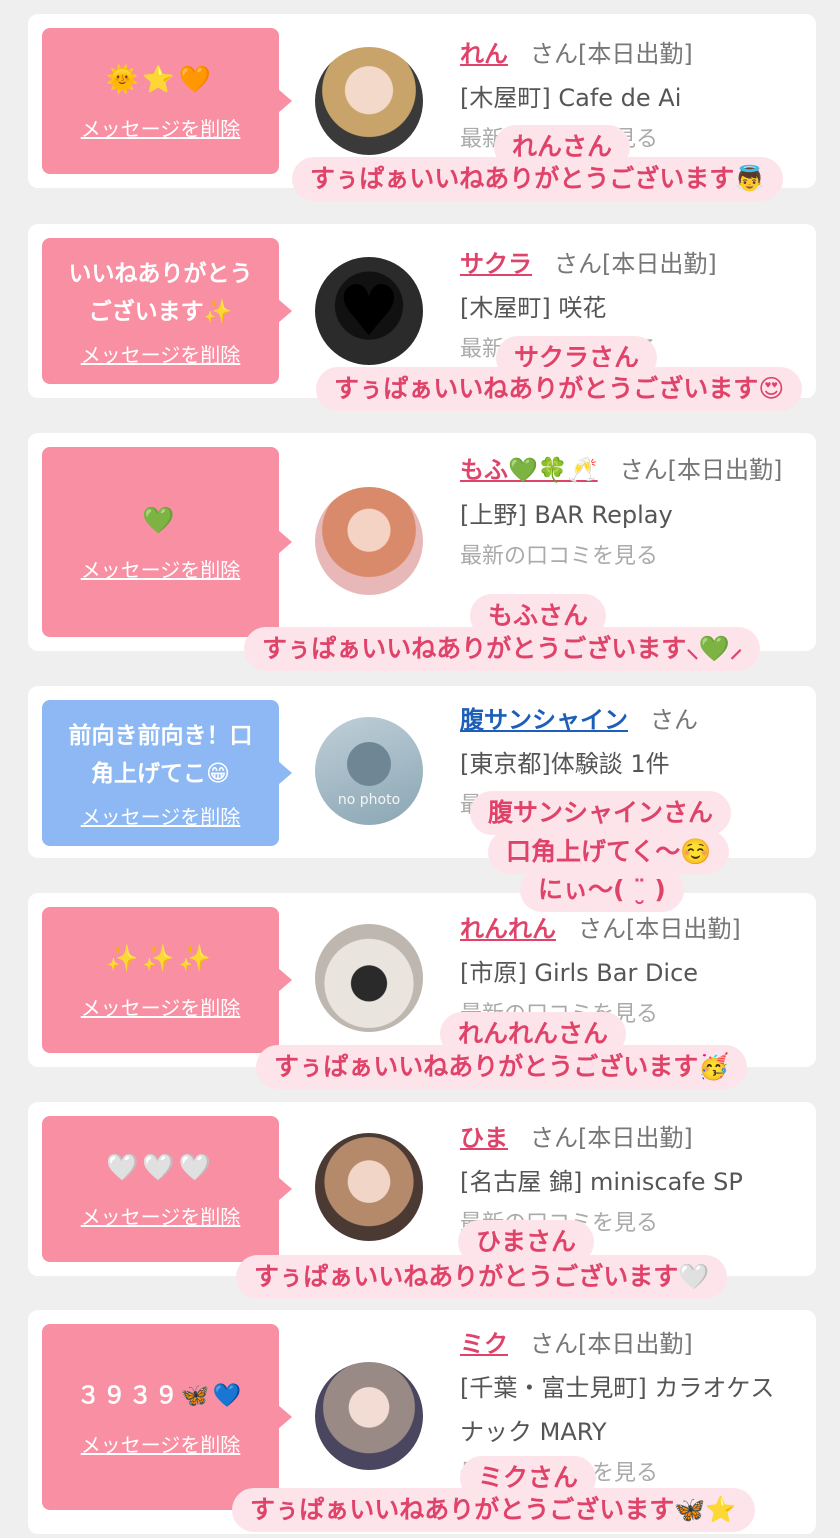 The width and height of the screenshot is (840, 1538). Describe the element at coordinates (565, 764) in the screenshot. I see `shop-label: [東京都]体験談 1件` at that location.